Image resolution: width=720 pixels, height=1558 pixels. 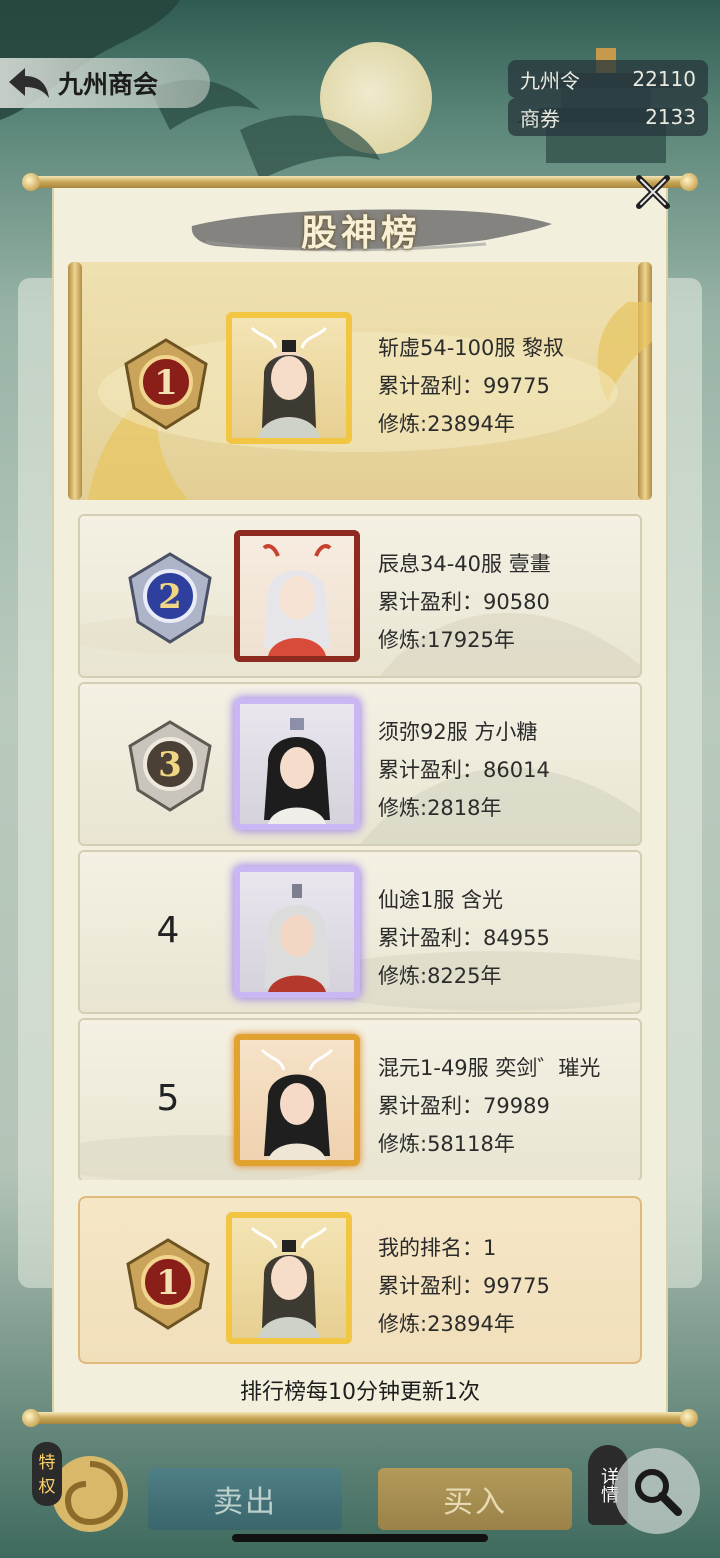 I want to click on rank-row-5: 5 混元1-49服 奕剑゛璀光 累计盈利：79989 修炼:58118年, so click(x=360, y=1099).